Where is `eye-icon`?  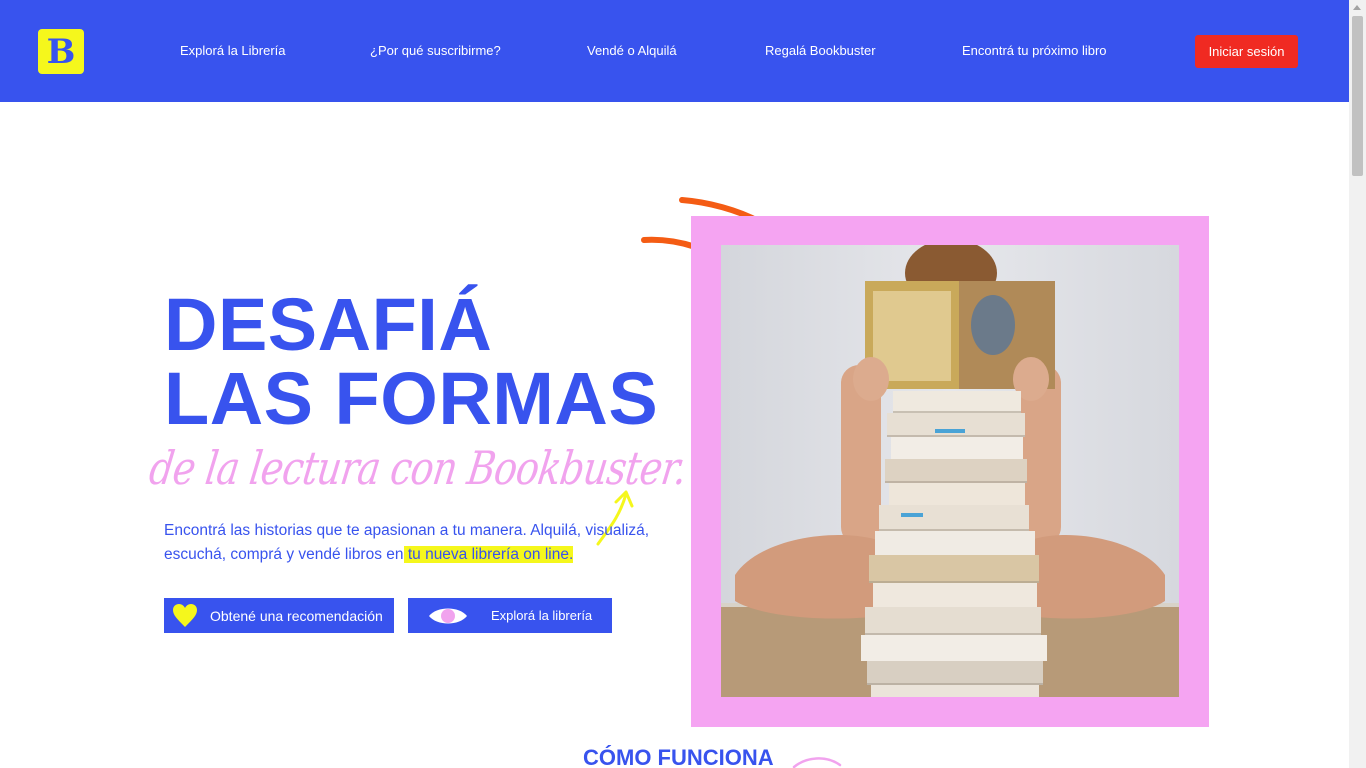 eye-icon is located at coordinates (448, 615).